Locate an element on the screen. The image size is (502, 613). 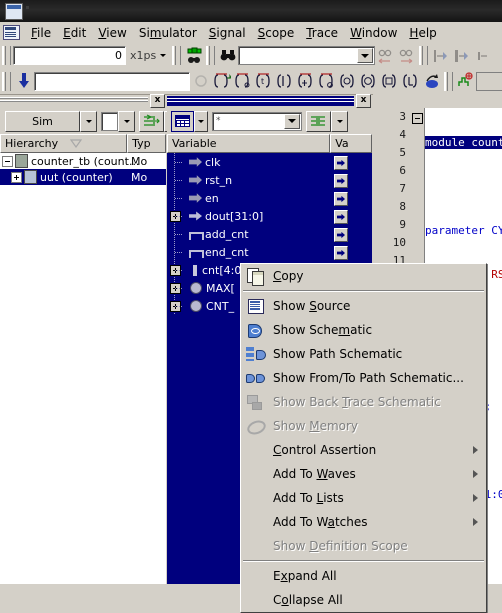
trace-back-icon is located at coordinates (347, 81).